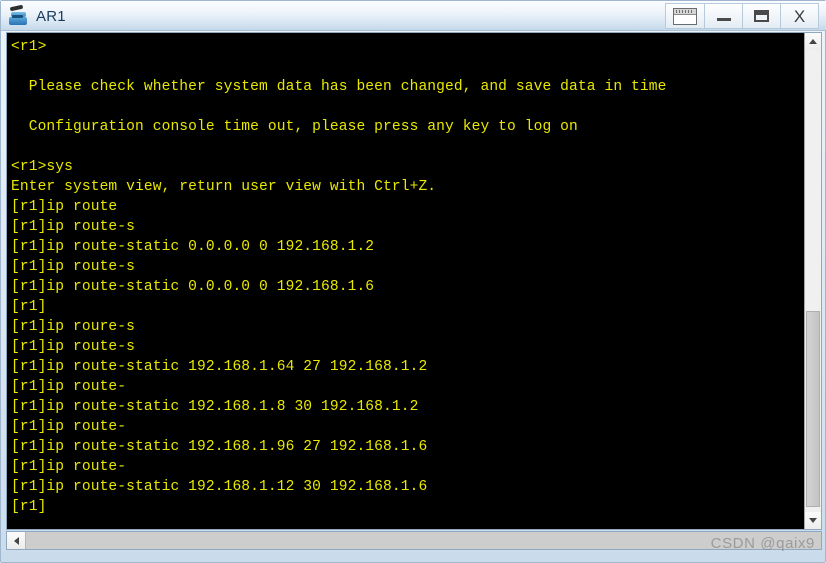 This screenshot has width=826, height=563. I want to click on maximize-button, so click(762, 16).